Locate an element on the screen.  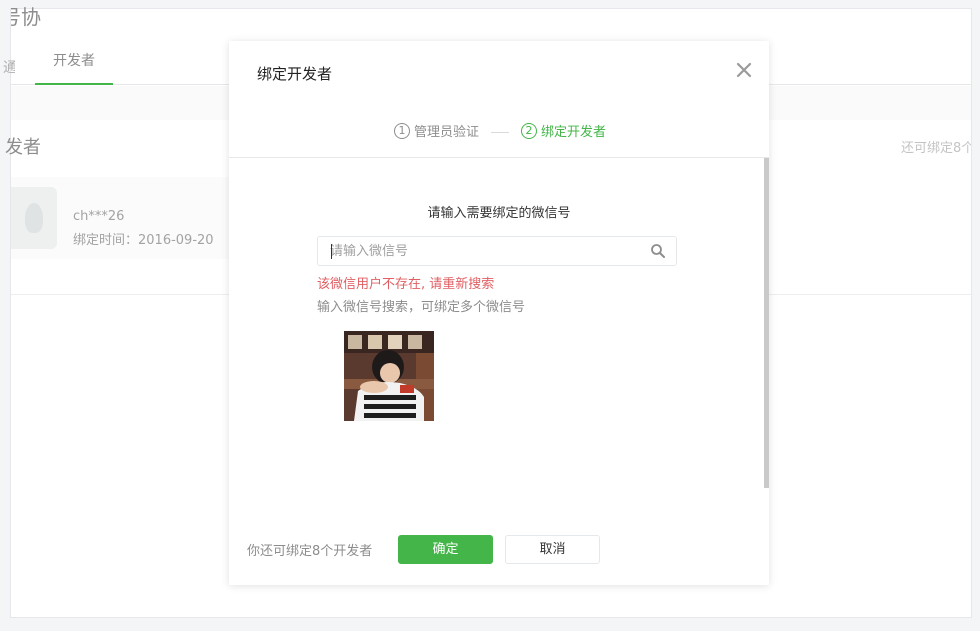
search-result-avatar is located at coordinates (389, 376).